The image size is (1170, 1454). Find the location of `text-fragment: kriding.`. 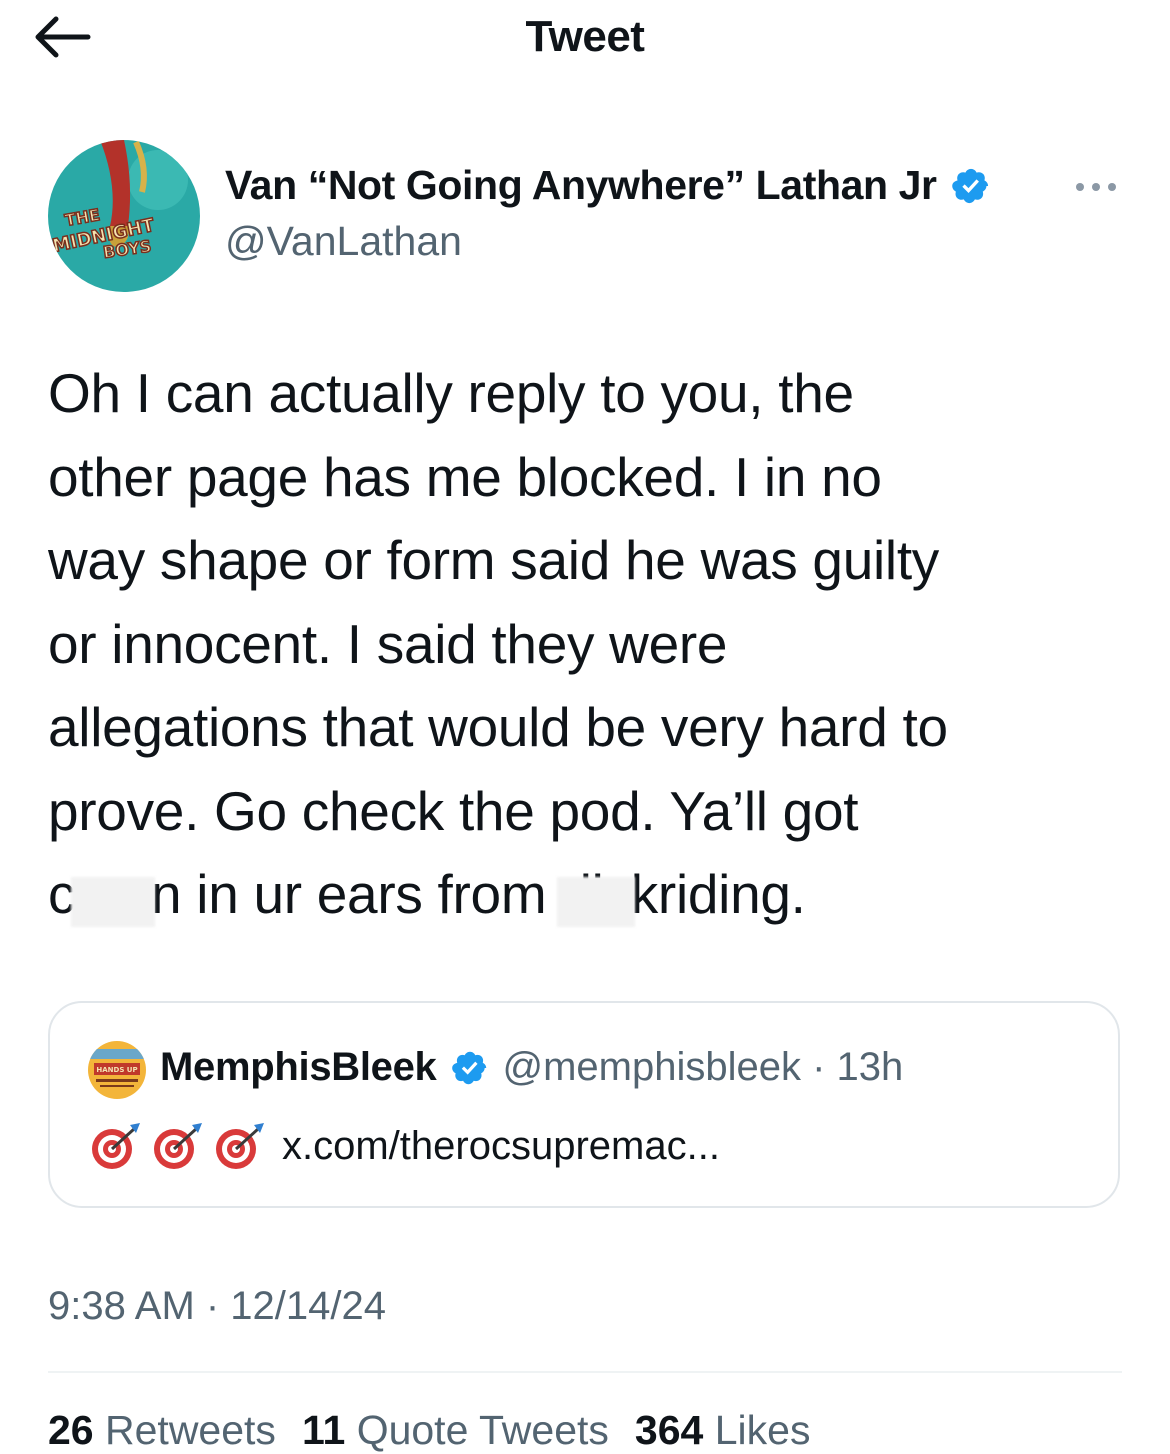

text-fragment: kriding. is located at coordinates (718, 894).